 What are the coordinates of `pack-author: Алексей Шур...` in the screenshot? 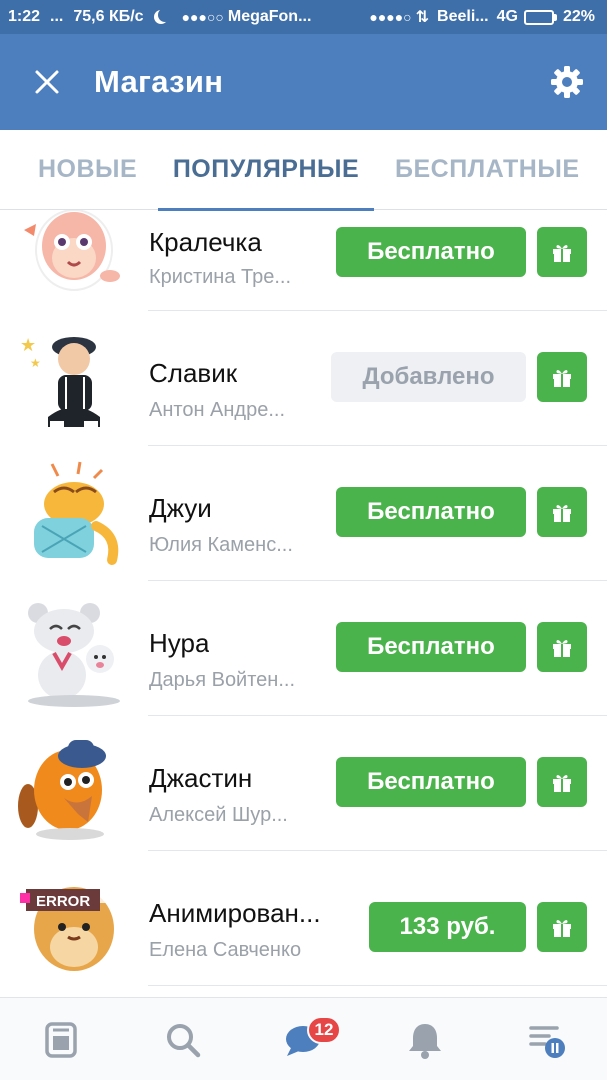 It's located at (218, 815).